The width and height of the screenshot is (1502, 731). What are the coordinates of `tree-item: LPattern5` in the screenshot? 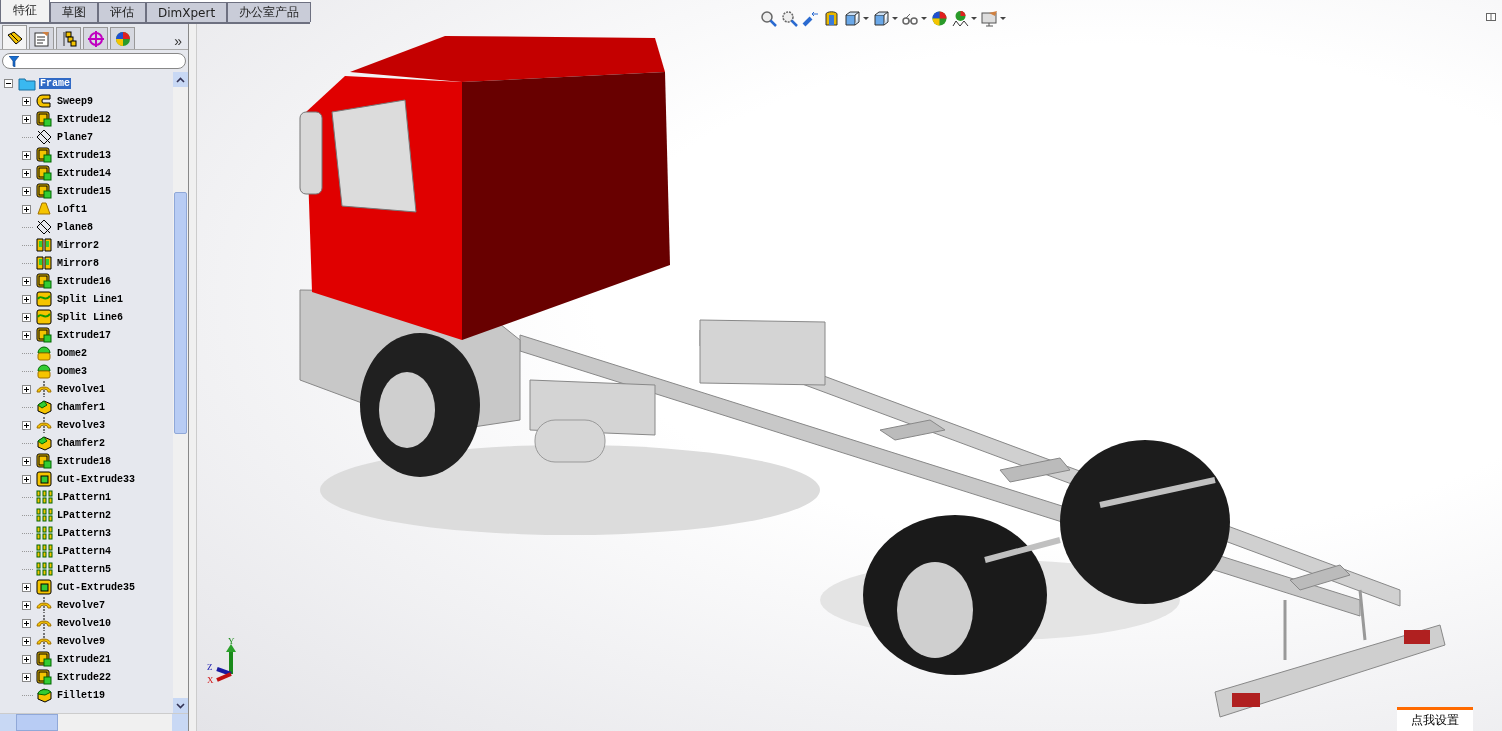 It's located at (84, 569).